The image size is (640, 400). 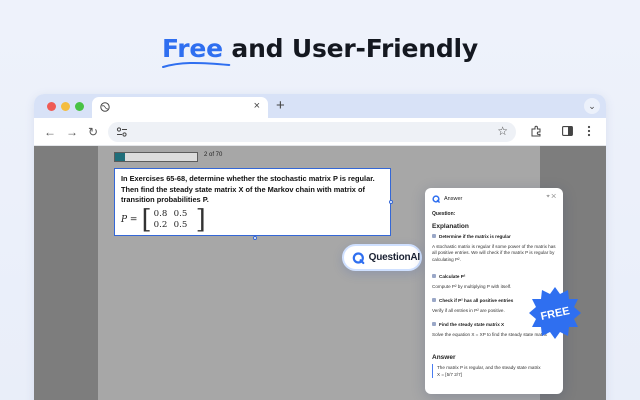 What do you see at coordinates (160, 225) in the screenshot?
I see `matrix-cell: 0.2` at bounding box center [160, 225].